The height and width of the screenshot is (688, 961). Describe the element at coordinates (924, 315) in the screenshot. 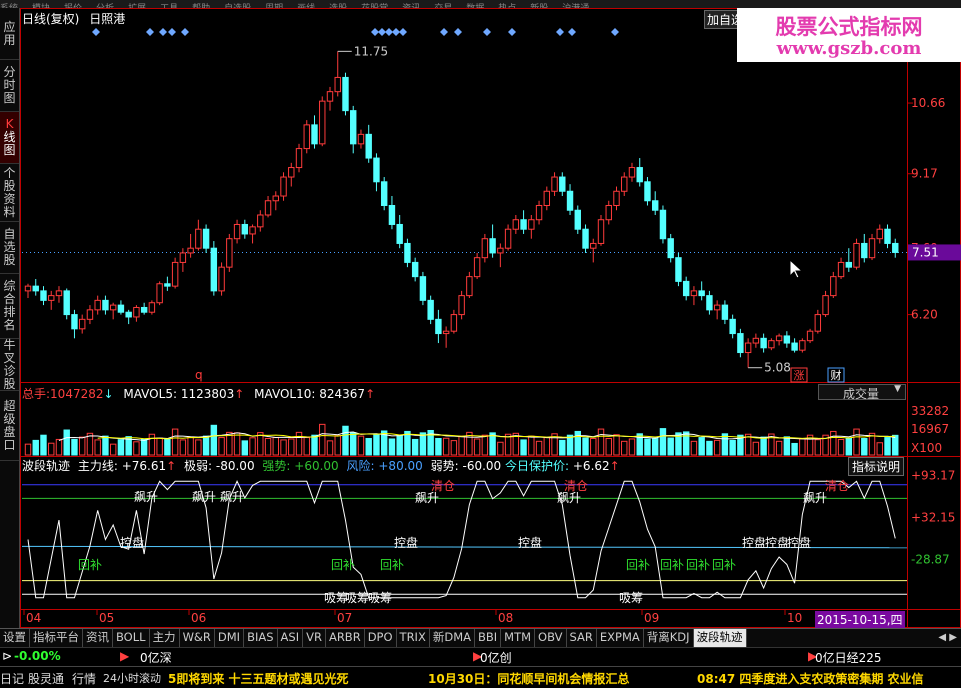

I see `price-axis-label: 6.20` at that location.